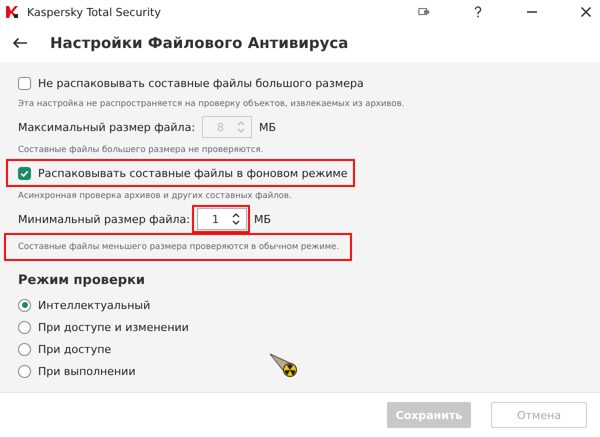 This screenshot has width=600, height=437. Describe the element at coordinates (199, 43) in the screenshot. I see `page-title: Настройки Файлового Антивируса` at that location.